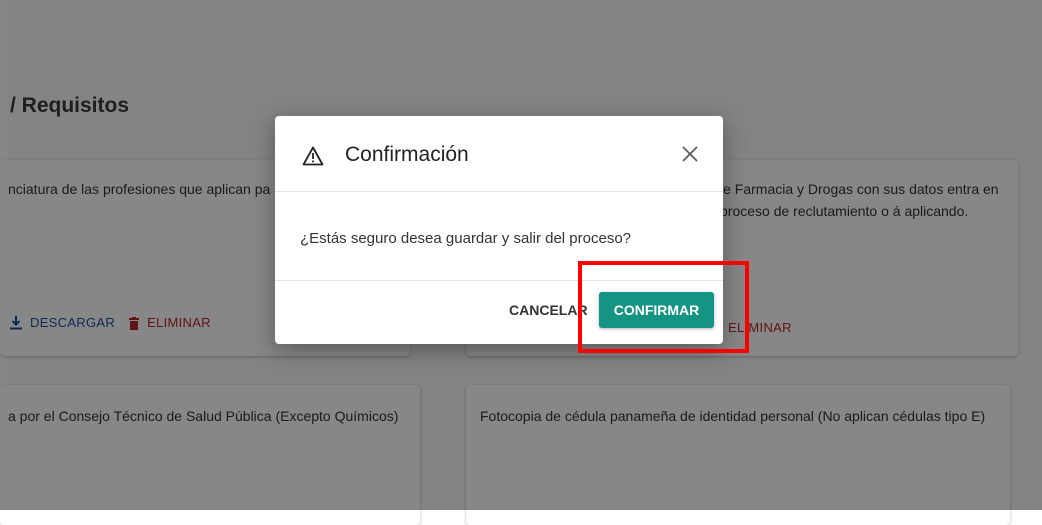 The width and height of the screenshot is (1042, 525). Describe the element at coordinates (407, 154) in the screenshot. I see `dialog-title: Confirmación` at that location.